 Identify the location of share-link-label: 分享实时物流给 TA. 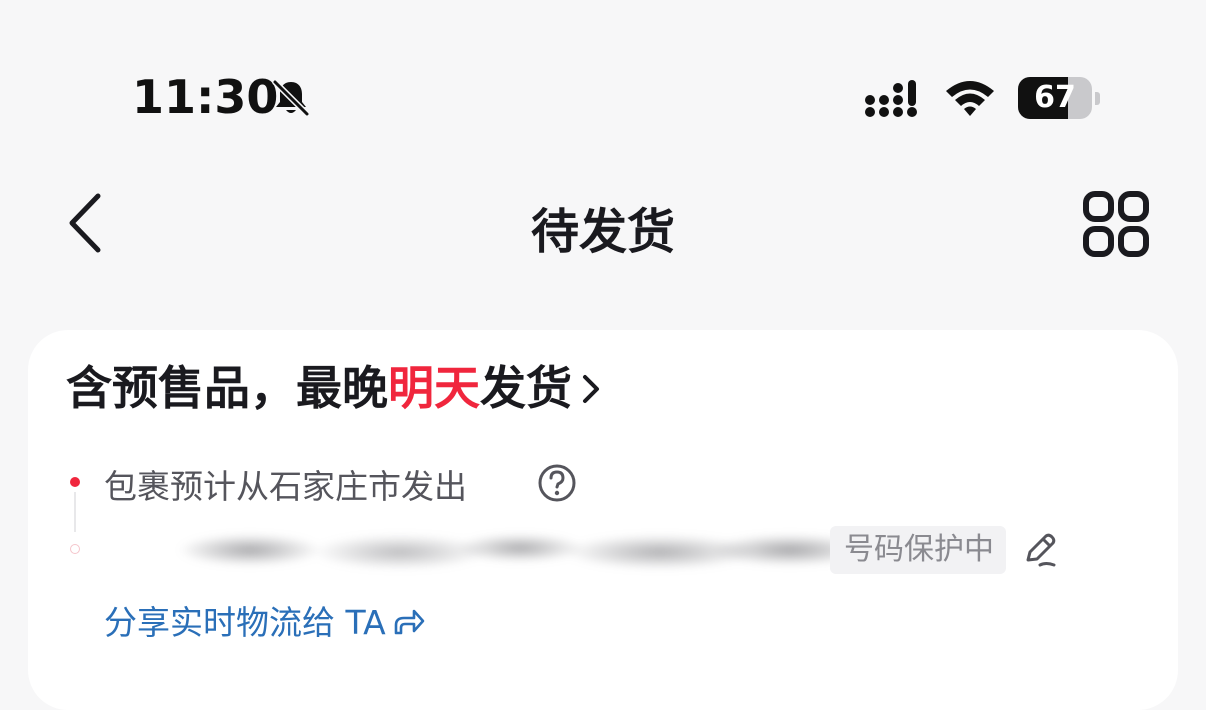
(245, 622).